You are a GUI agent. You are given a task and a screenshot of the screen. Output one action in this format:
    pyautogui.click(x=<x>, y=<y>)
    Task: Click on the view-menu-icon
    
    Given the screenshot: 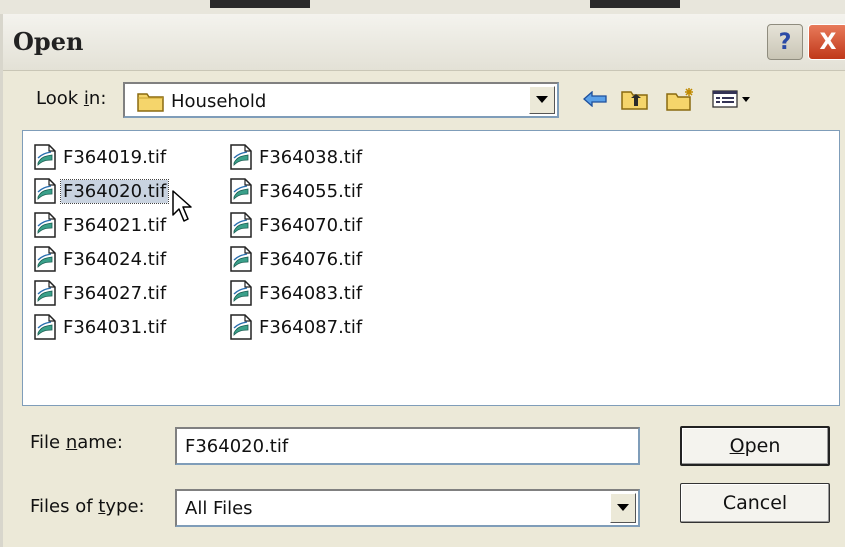 What is the action you would take?
    pyautogui.click(x=731, y=99)
    